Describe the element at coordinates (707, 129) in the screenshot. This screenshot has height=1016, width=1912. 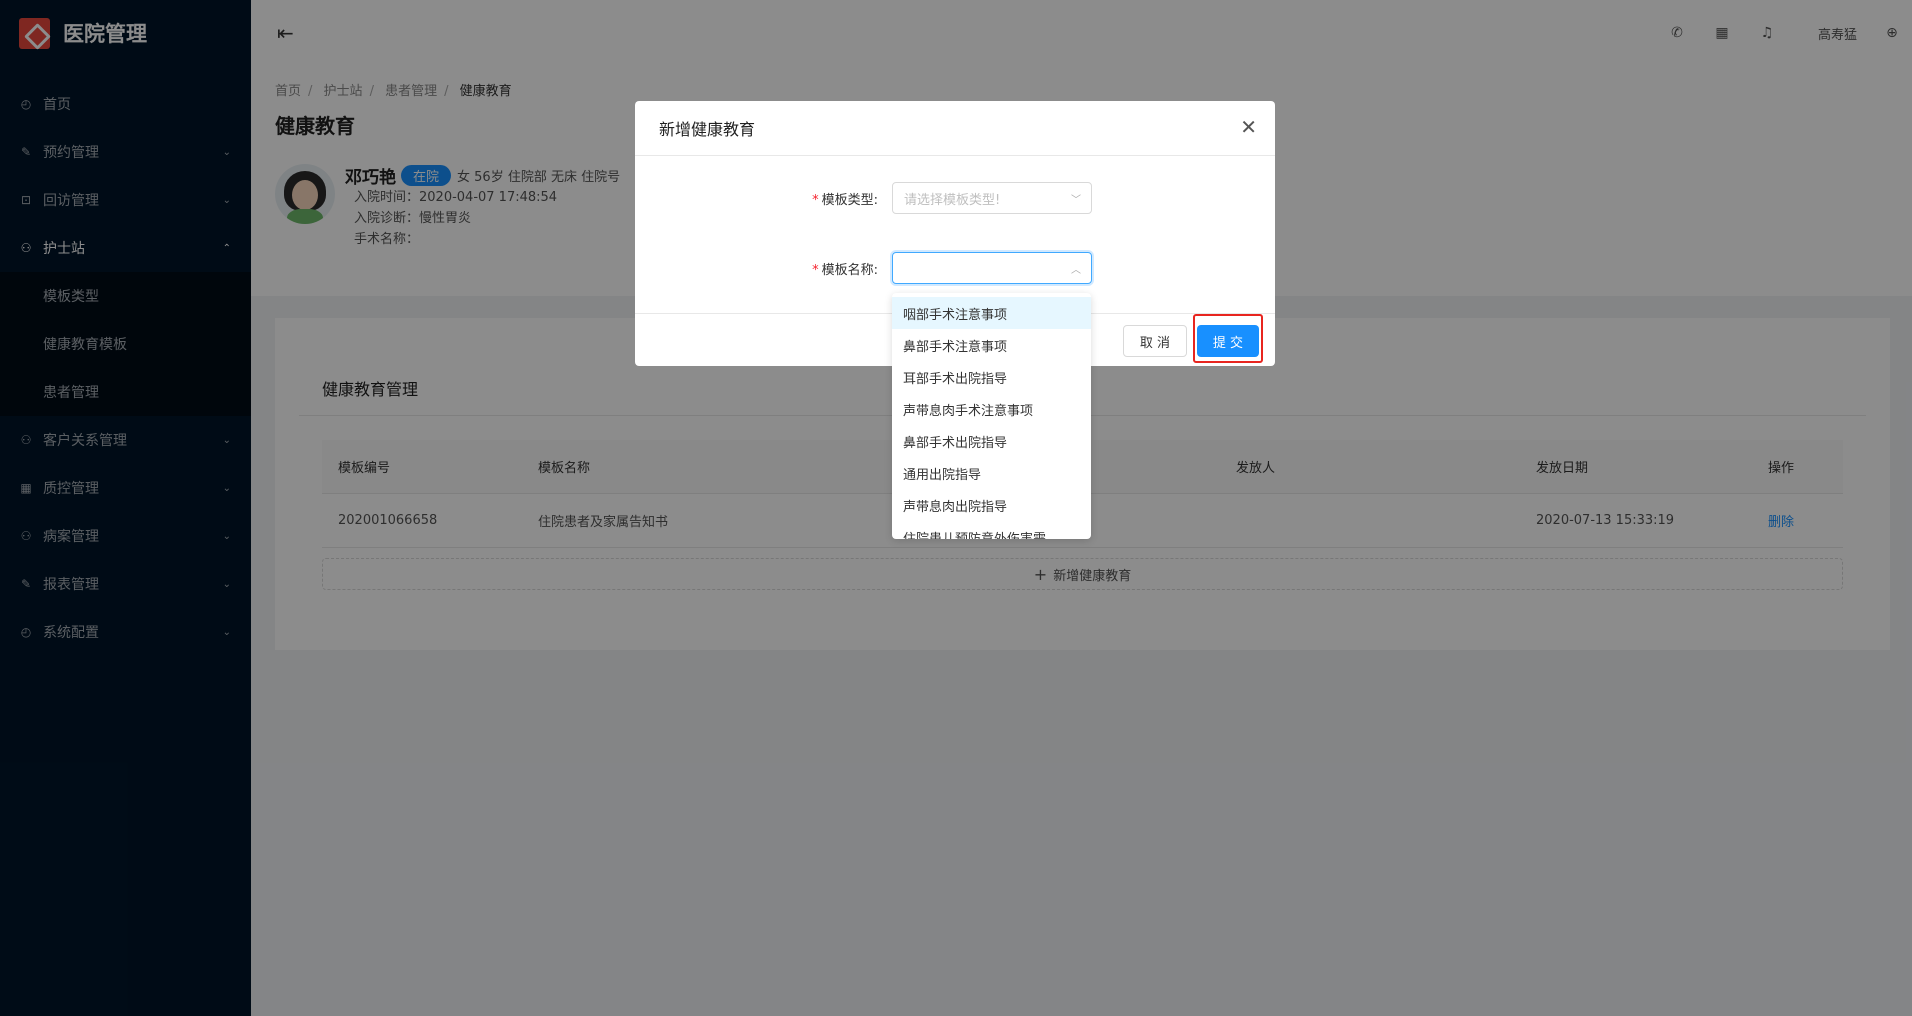
I see `modal-title: 新增健康教育` at that location.